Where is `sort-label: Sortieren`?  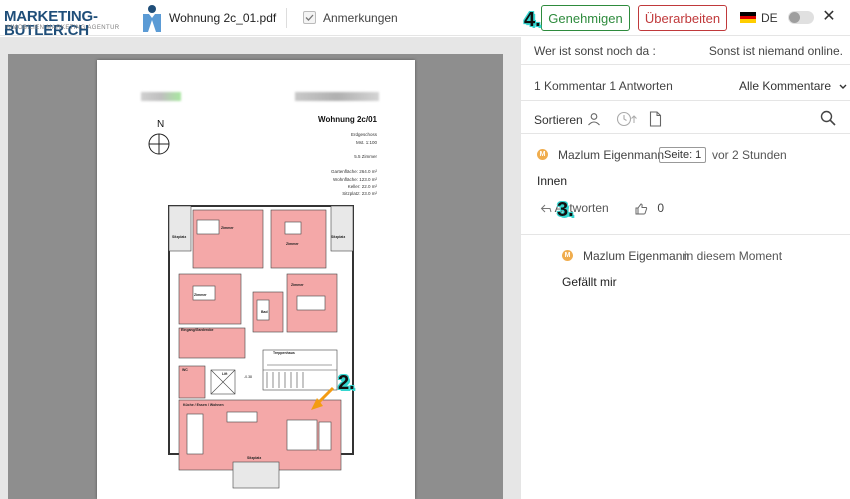 sort-label: Sortieren is located at coordinates (558, 120).